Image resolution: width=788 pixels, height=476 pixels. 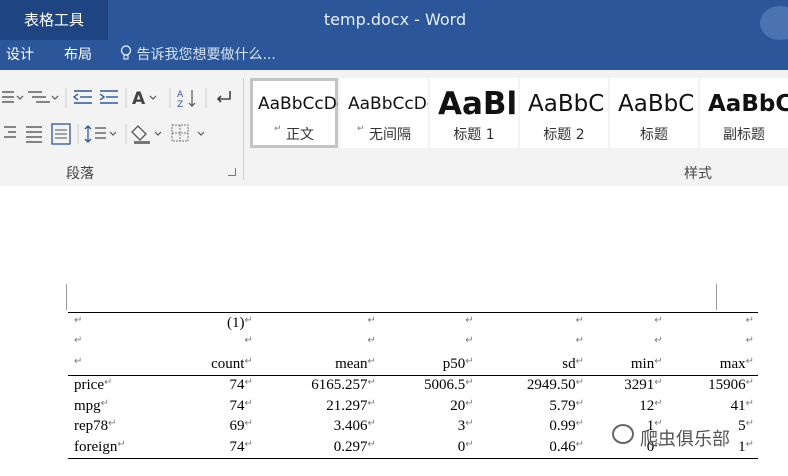 What do you see at coordinates (627, 365) in the screenshot?
I see `column-header: min↵` at bounding box center [627, 365].